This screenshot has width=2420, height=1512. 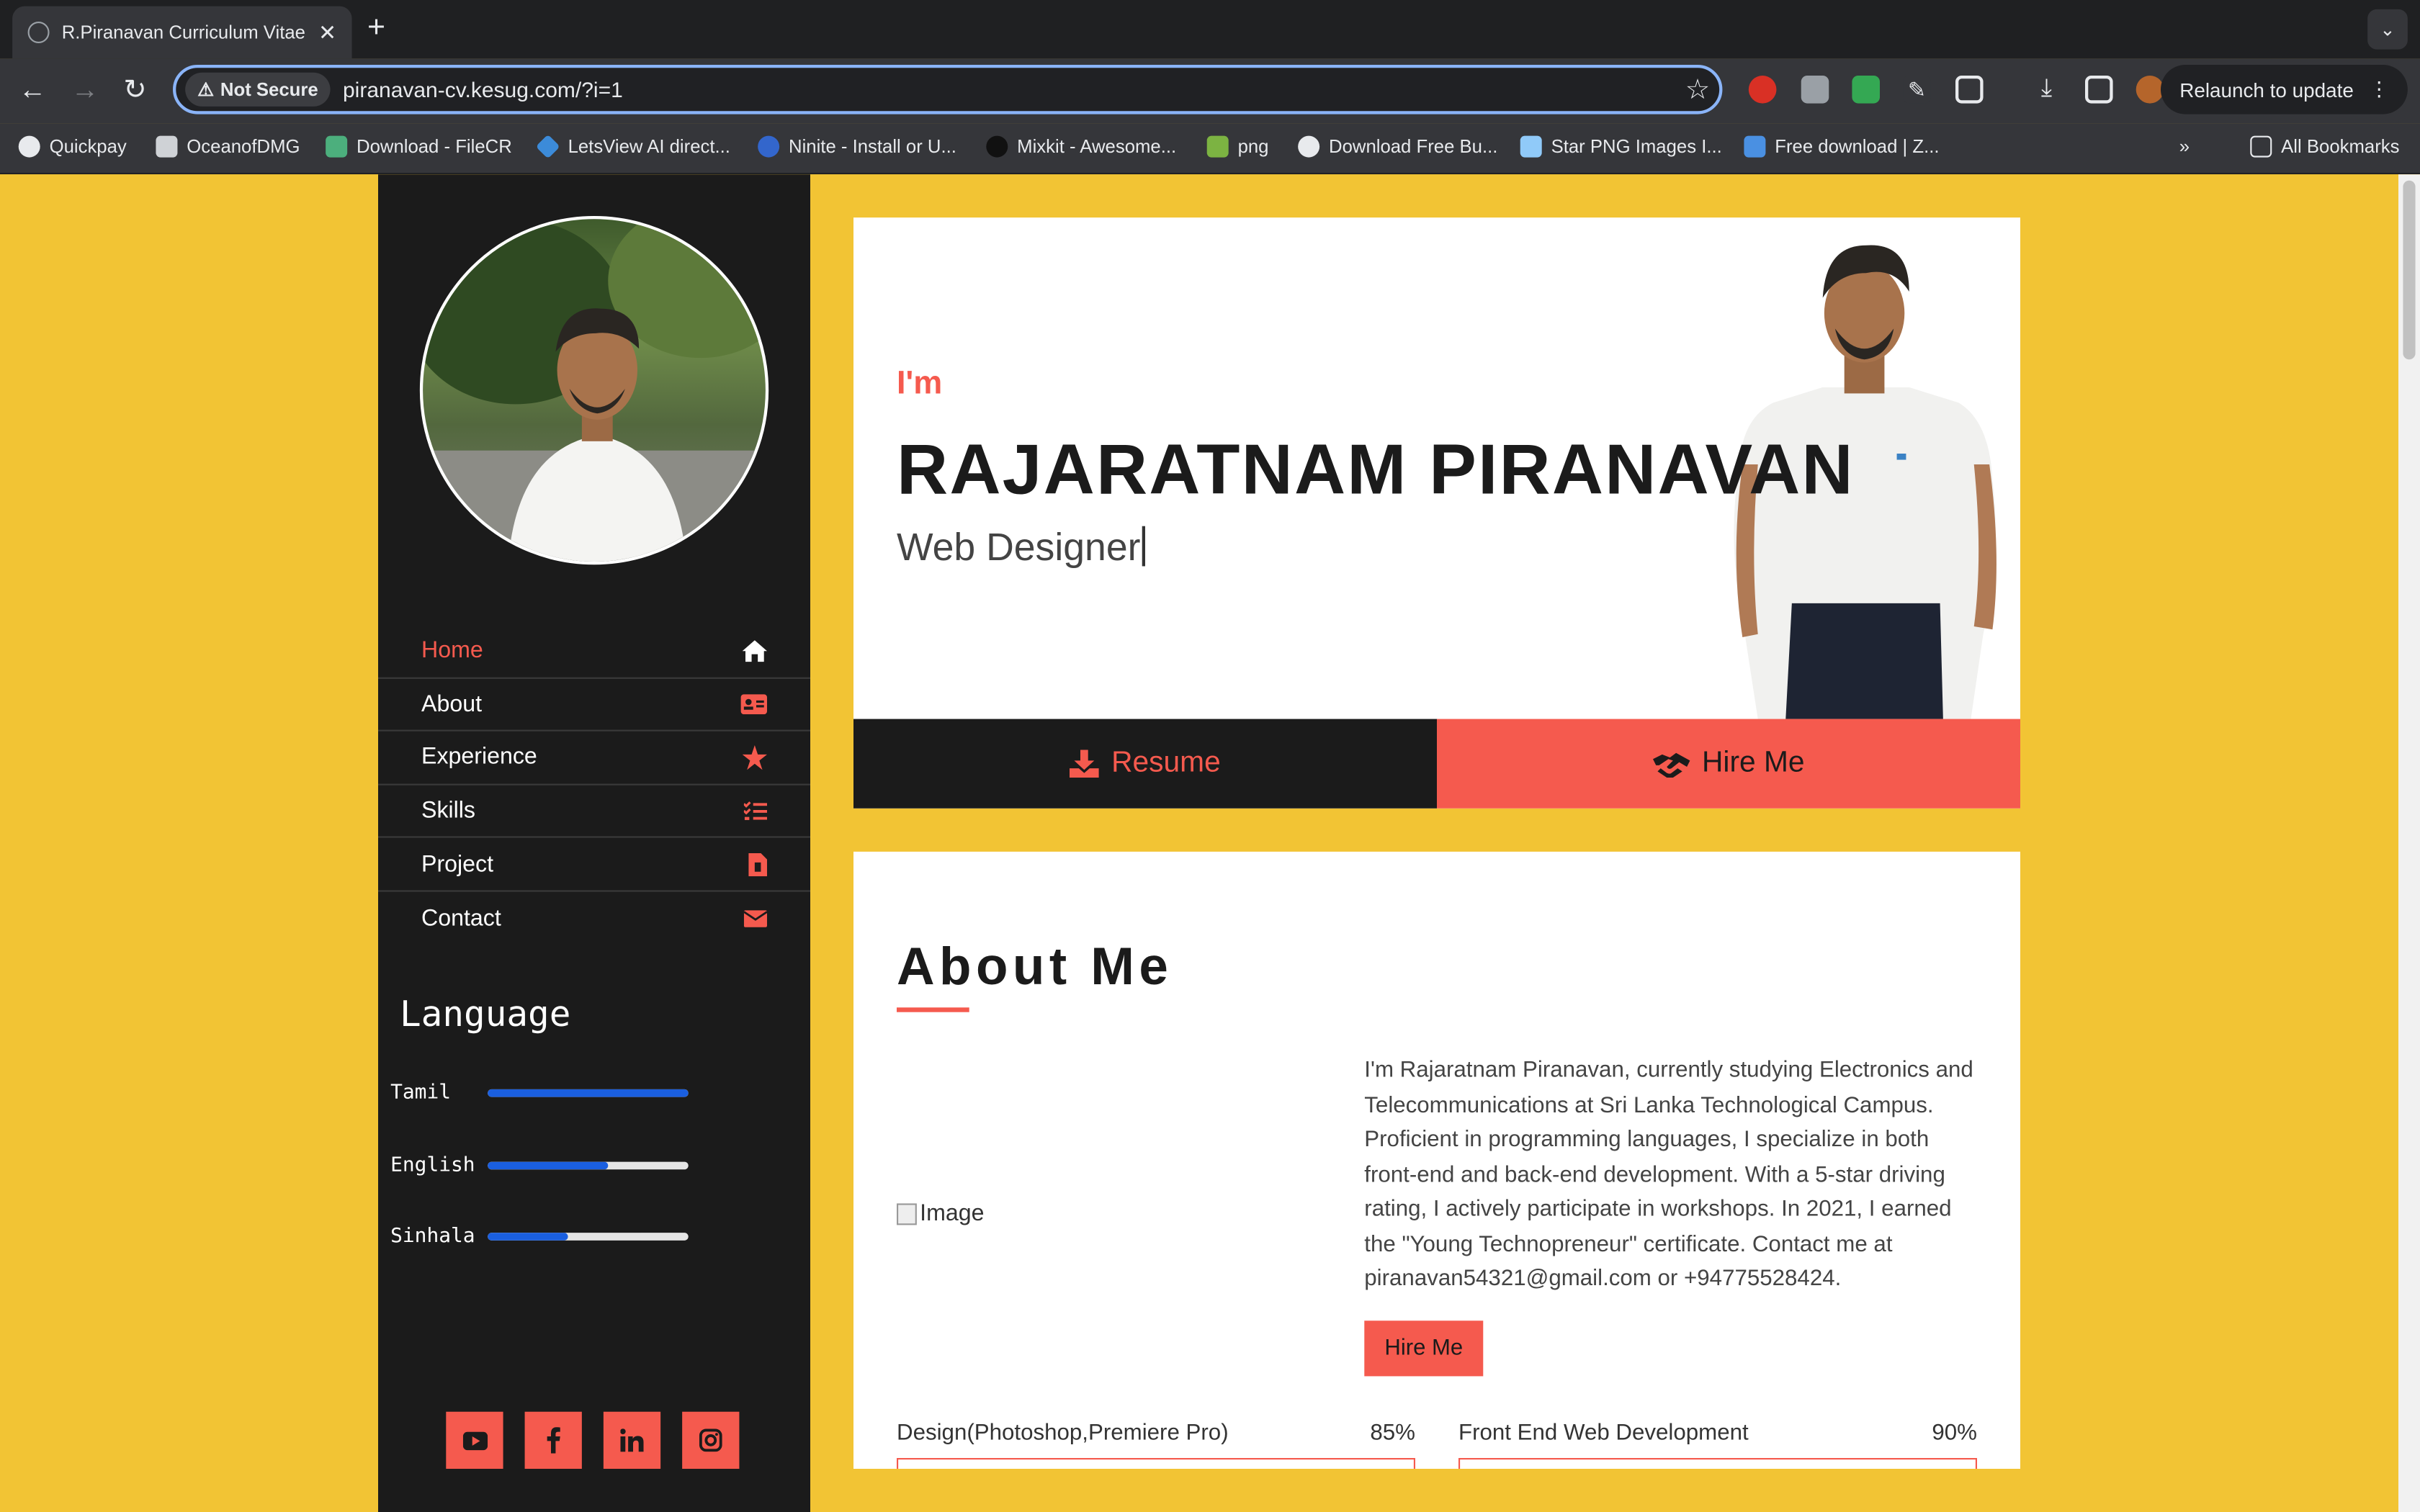 What do you see at coordinates (997, 146) in the screenshot?
I see `mixkit-icon` at bounding box center [997, 146].